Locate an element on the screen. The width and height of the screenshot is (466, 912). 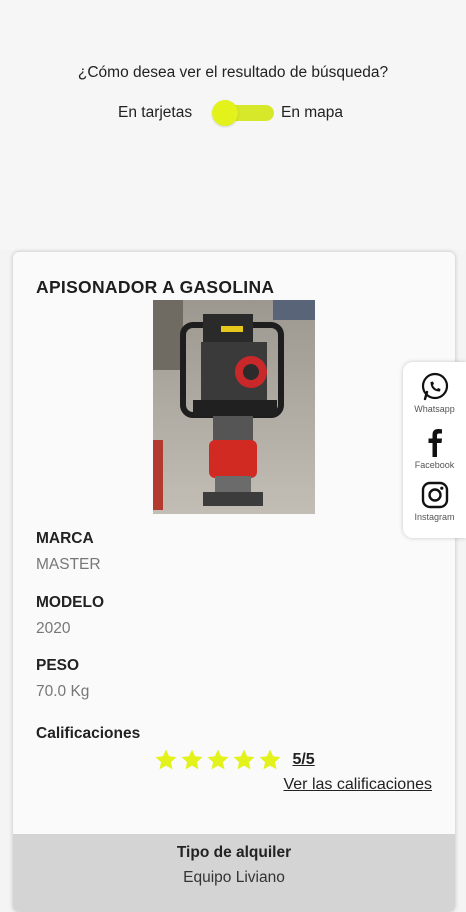
rating-stars is located at coordinates (219, 759).